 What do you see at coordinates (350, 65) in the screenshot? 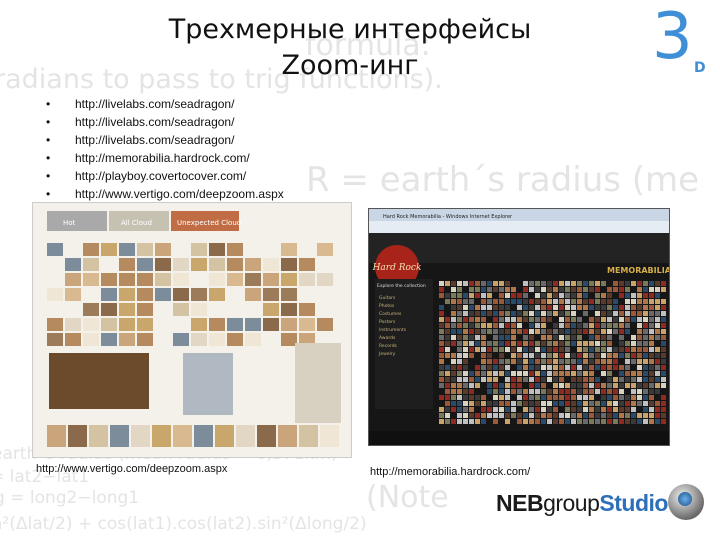
I see `title-line-2: Zoom-инг` at bounding box center [350, 65].